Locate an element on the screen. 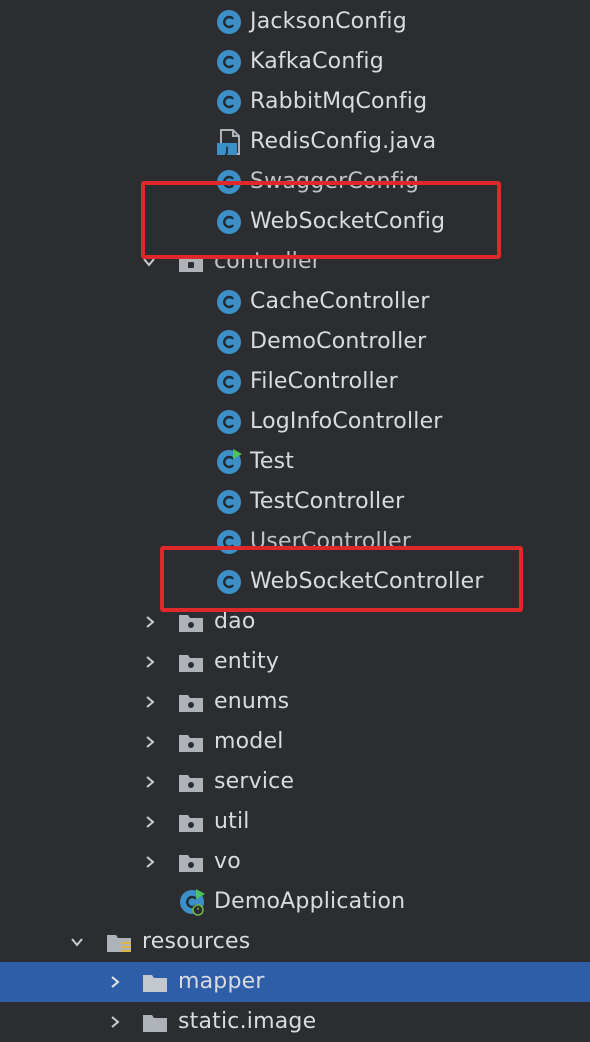 The width and height of the screenshot is (590, 1042). tree-item-label: FileController is located at coordinates (324, 381).